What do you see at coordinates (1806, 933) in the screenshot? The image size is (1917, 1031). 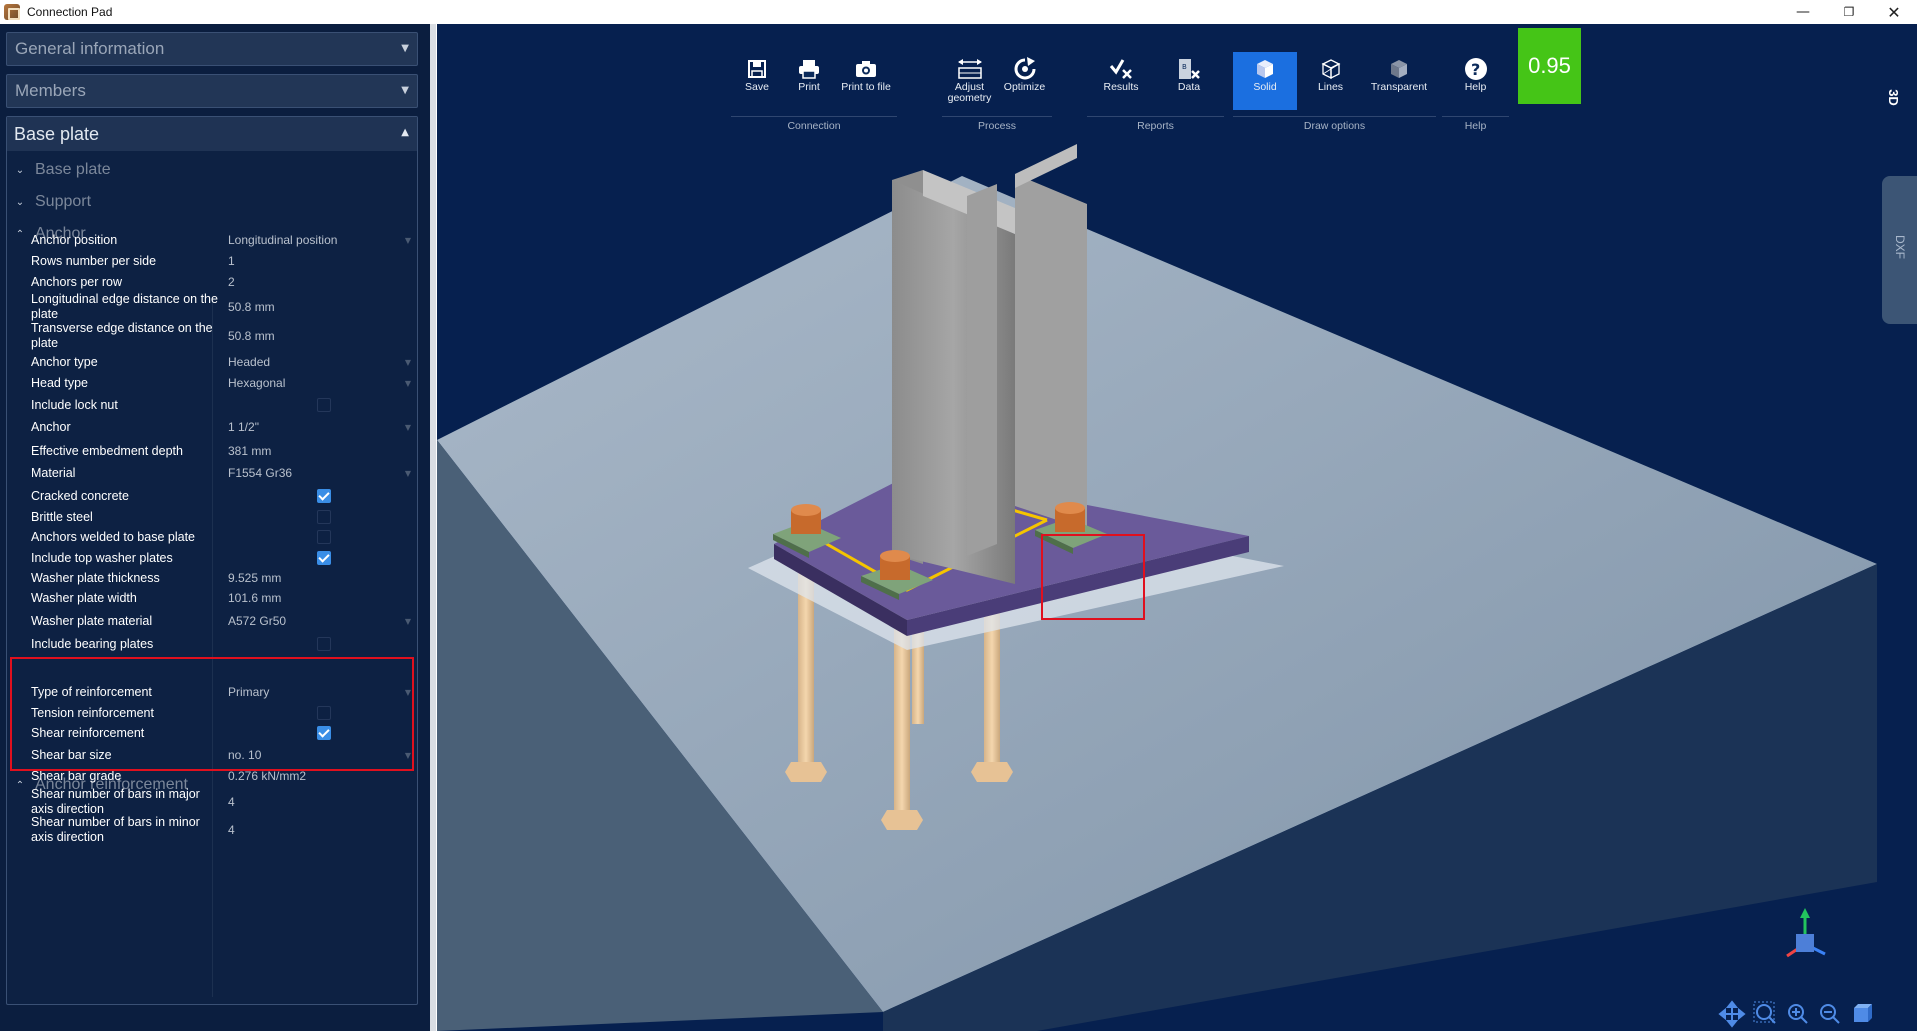 I see `axis-triad` at bounding box center [1806, 933].